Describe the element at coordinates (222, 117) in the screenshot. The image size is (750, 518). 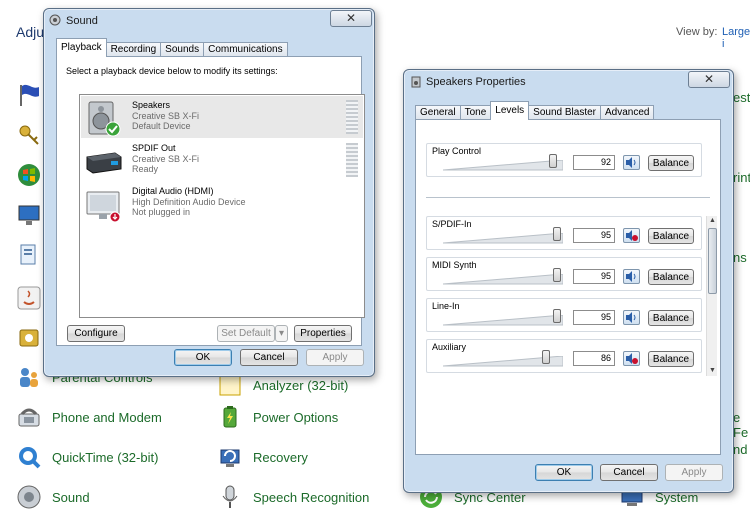
I see `list-item: Speakers Creative SB X-Fi Default Device` at that location.